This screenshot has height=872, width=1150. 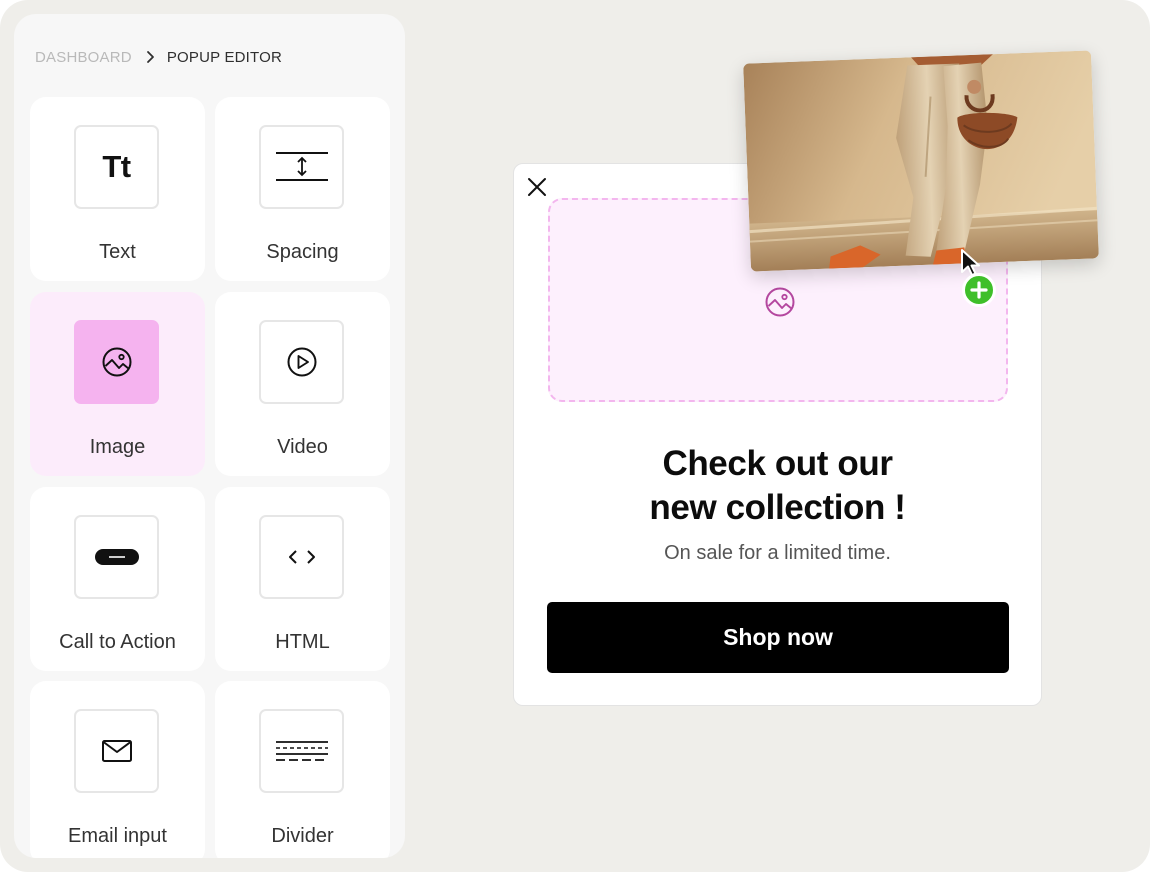 What do you see at coordinates (301, 557) in the screenshot?
I see `code-brackets-icon` at bounding box center [301, 557].